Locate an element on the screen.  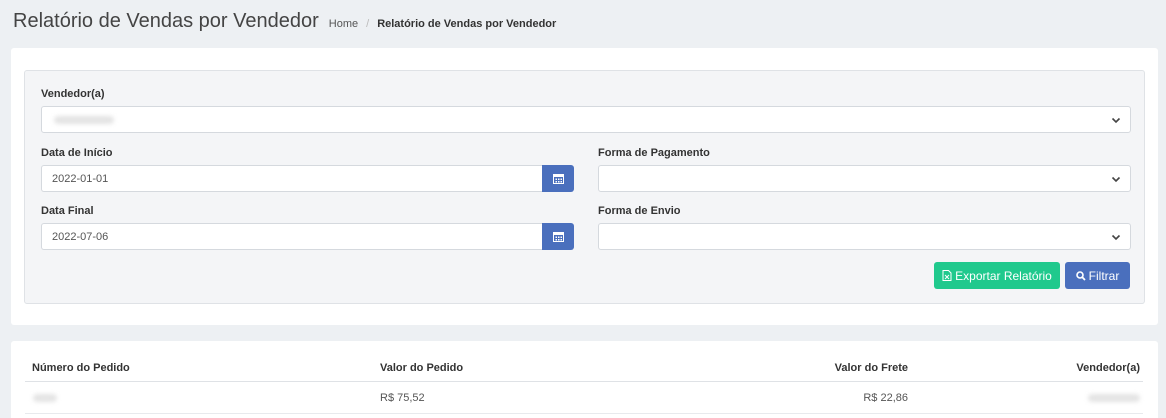
cell-valor-pedido: R$ 75,52 is located at coordinates (402, 398).